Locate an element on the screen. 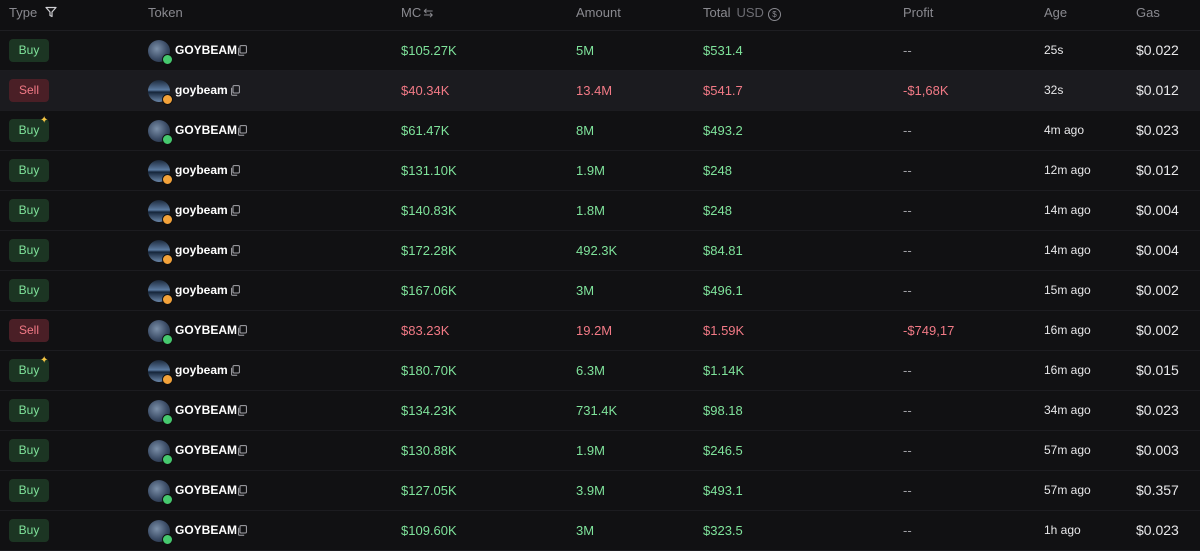 The image size is (1200, 551). sparkle-icon: ✦ is located at coordinates (44, 120).